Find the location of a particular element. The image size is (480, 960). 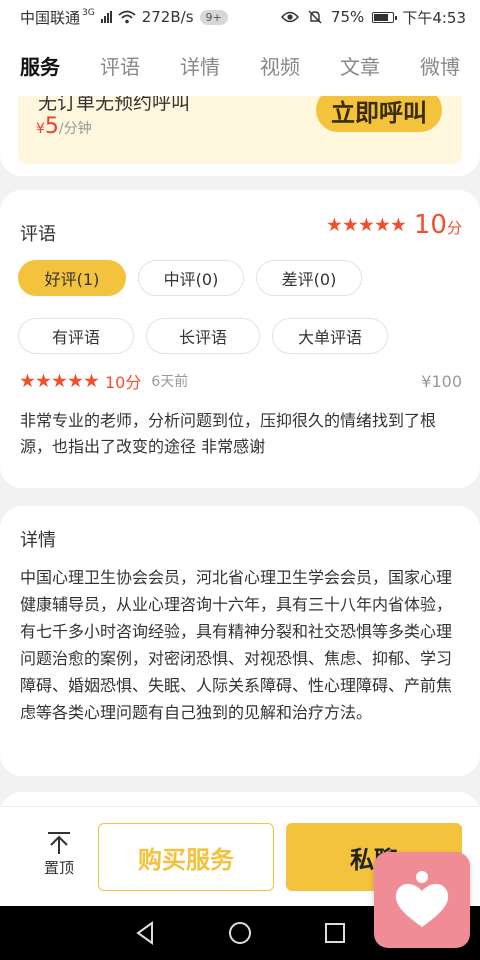

heart-person-icon is located at coordinates (422, 899).